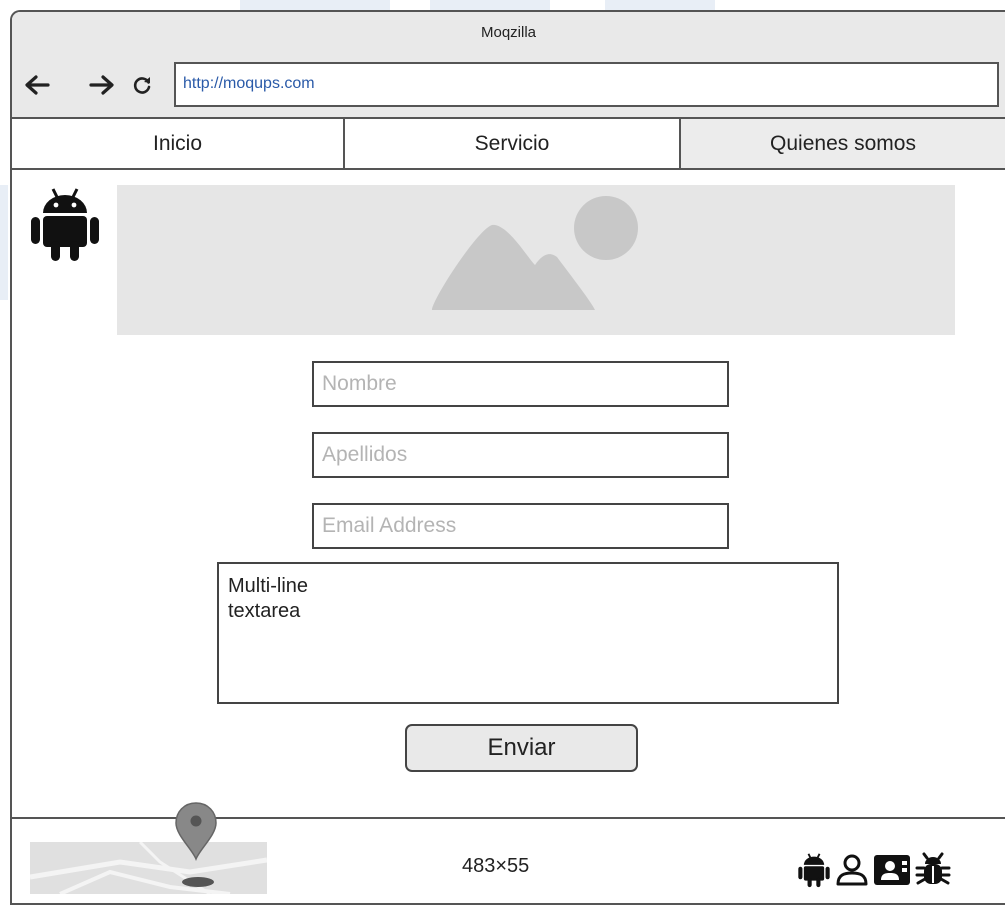  What do you see at coordinates (843, 143) in the screenshot?
I see `tab-quienes-somos: Quienes somos` at bounding box center [843, 143].